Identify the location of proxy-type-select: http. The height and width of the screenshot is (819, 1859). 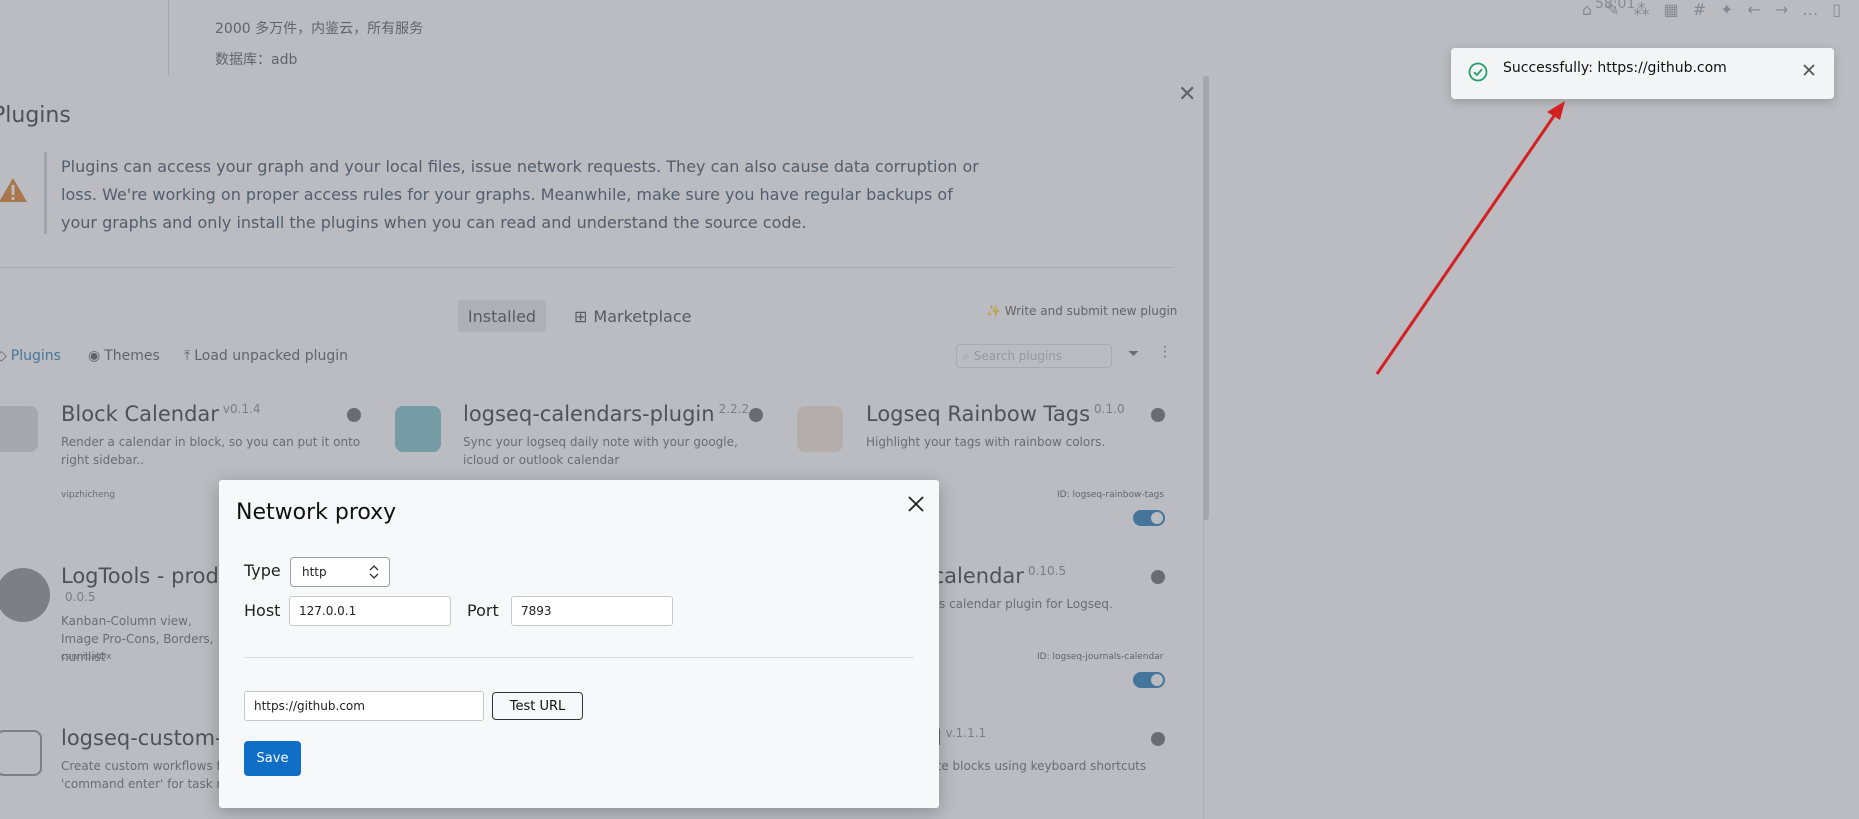
(340, 572).